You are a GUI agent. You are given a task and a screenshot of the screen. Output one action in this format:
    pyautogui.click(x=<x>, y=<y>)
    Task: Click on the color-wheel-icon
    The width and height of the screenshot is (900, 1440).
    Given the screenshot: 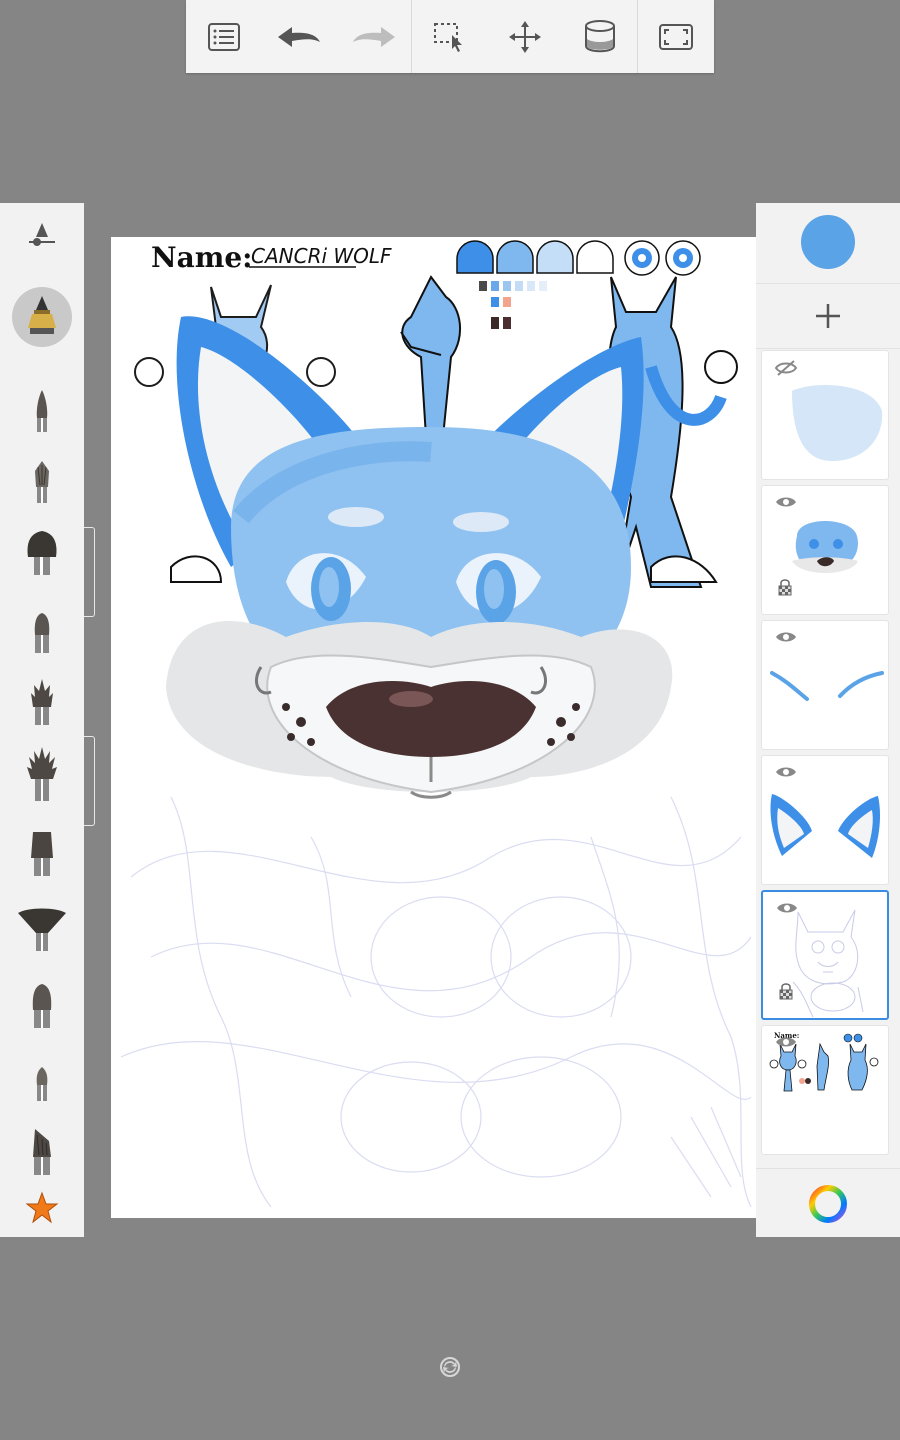 What is the action you would take?
    pyautogui.click(x=828, y=1203)
    